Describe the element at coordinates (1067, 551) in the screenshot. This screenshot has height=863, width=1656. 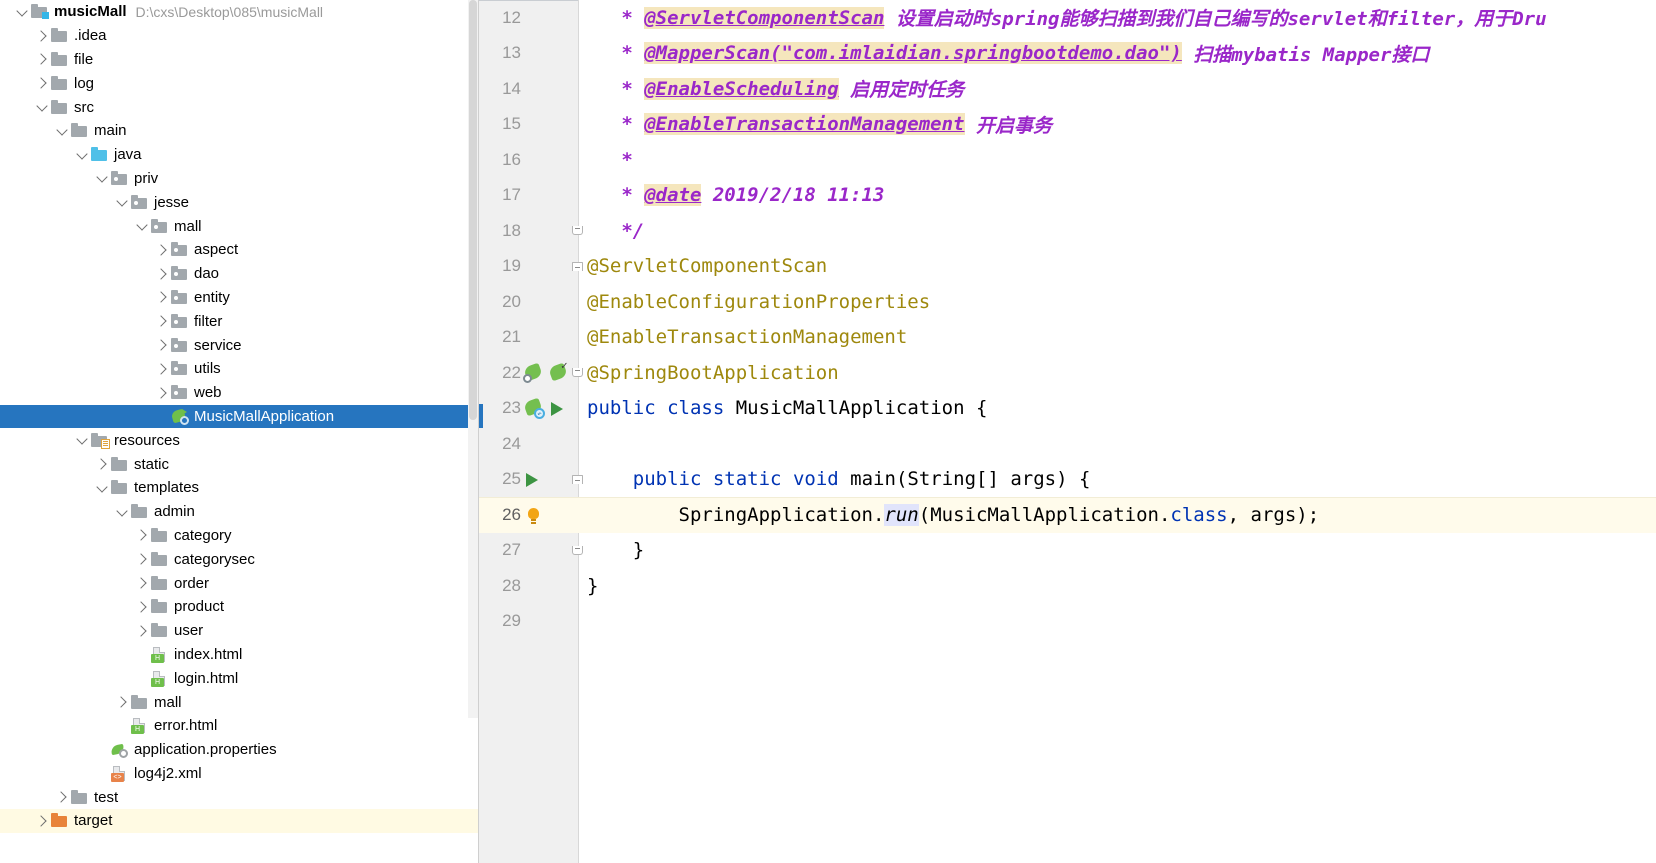
I see `code-line: 27 }` at that location.